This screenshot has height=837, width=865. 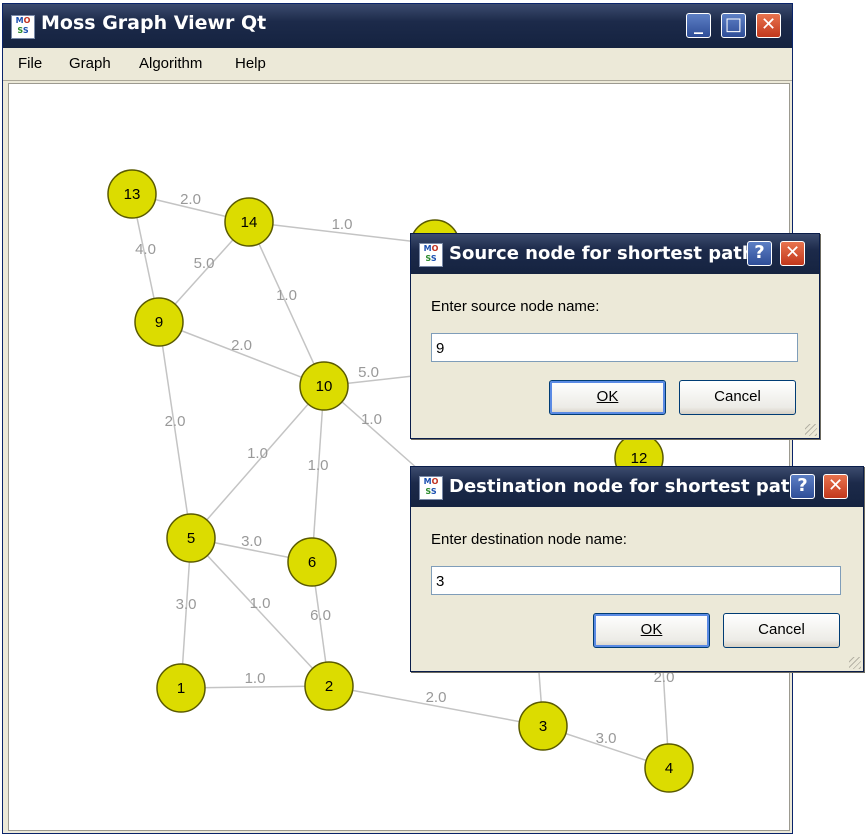 I want to click on minimize-icon: _, so click(x=698, y=25).